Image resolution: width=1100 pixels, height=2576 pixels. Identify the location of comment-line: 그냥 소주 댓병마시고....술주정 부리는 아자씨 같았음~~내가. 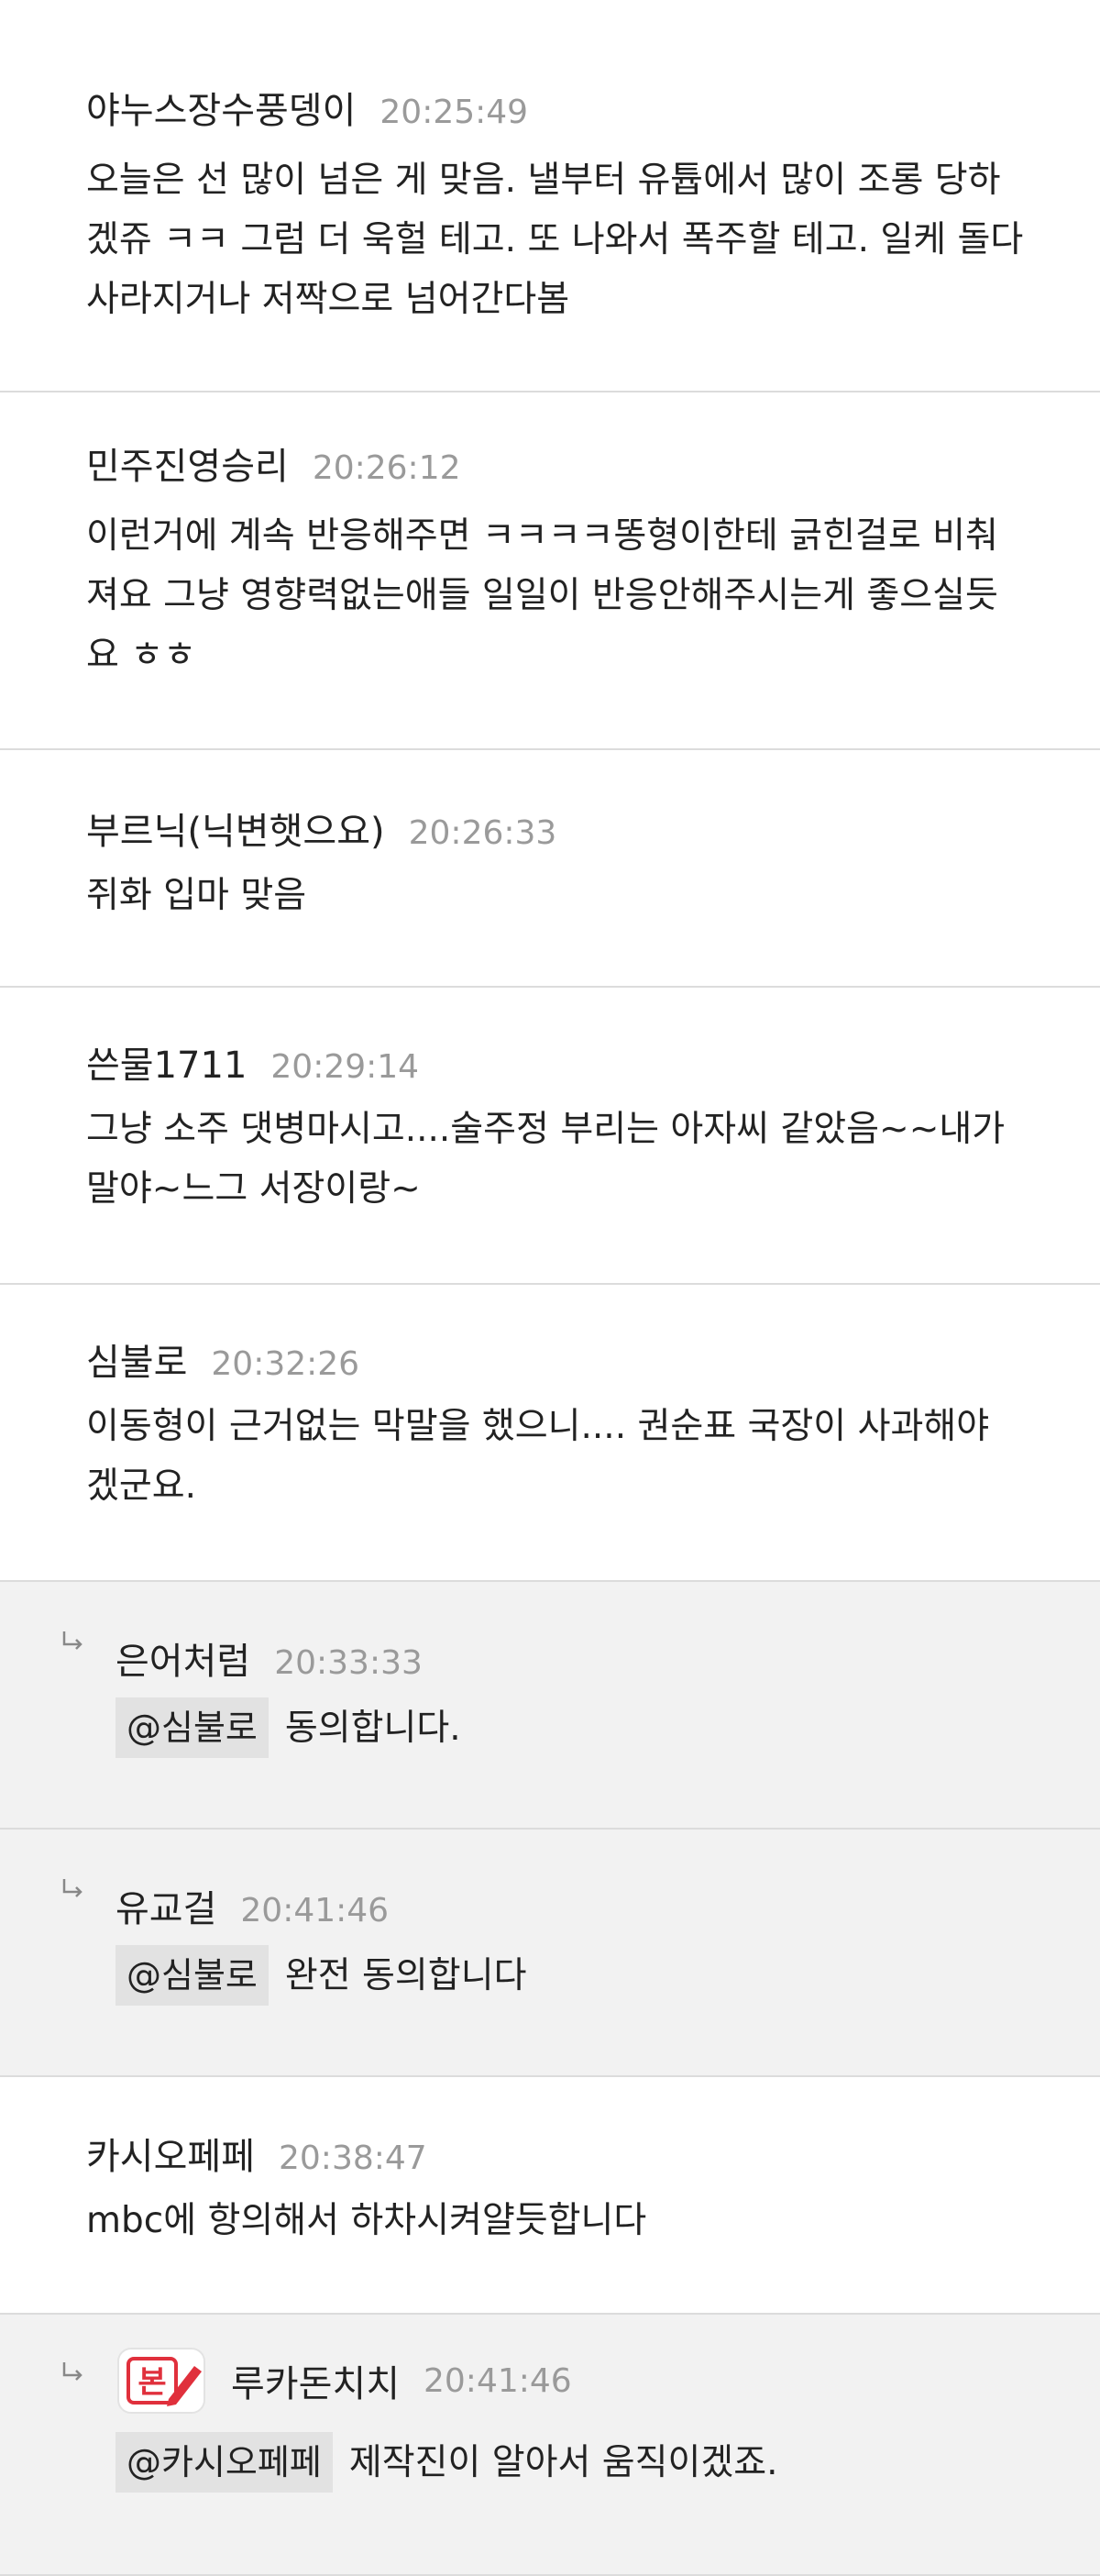
(546, 1129).